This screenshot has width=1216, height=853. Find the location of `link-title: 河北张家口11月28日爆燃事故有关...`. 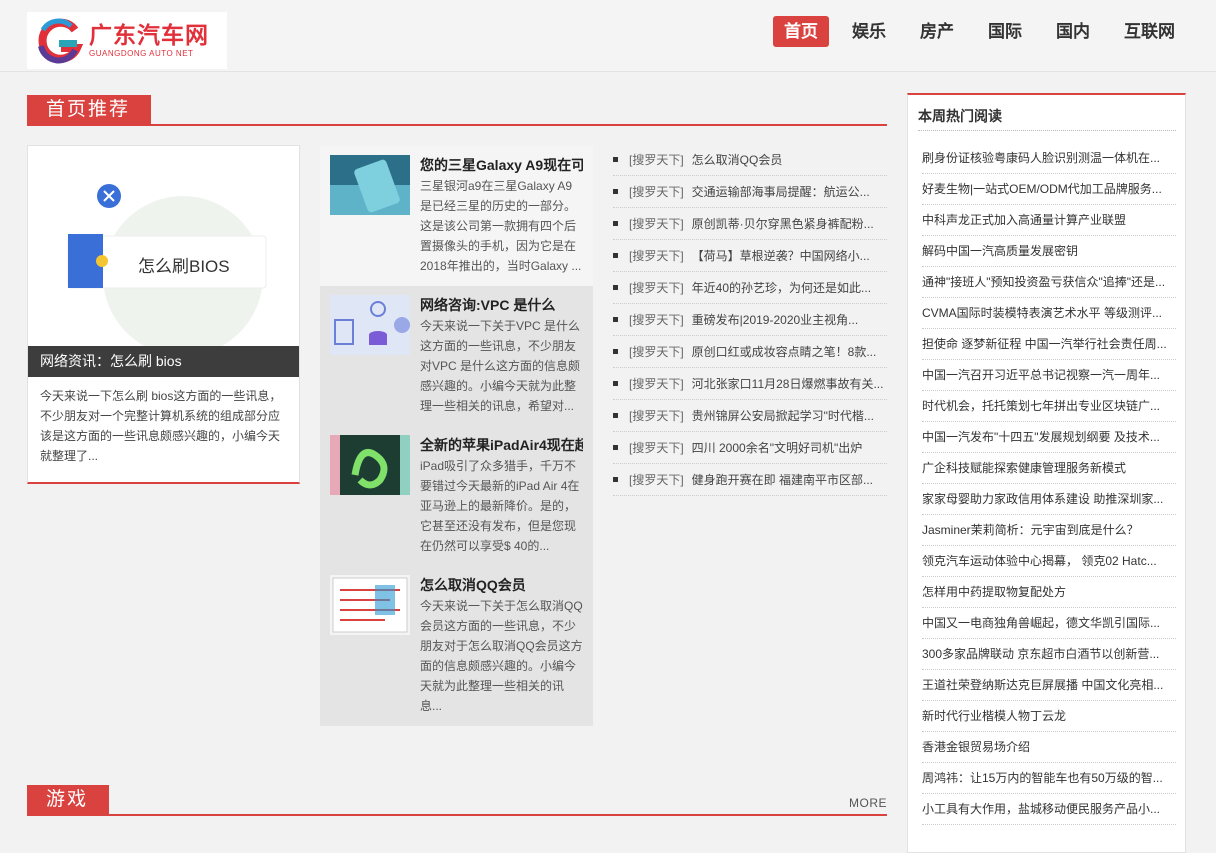

link-title: 河北张家口11月28日爆燃事故有关... is located at coordinates (787, 384).